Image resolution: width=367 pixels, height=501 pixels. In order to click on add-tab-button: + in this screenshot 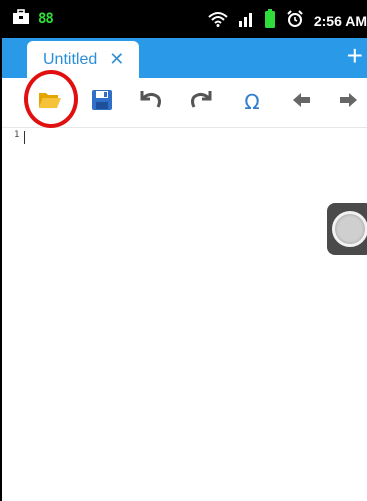, I will do `click(355, 56)`.